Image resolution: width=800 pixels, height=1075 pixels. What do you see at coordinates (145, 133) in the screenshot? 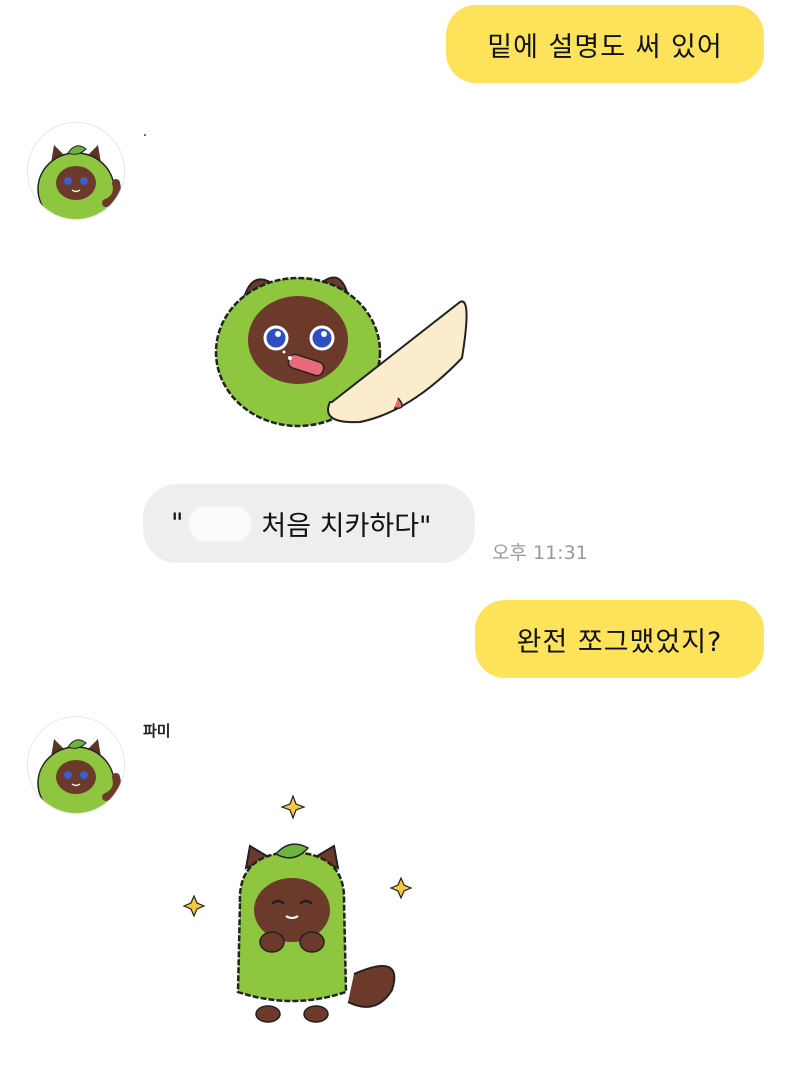
I see `sender-name: .` at bounding box center [145, 133].